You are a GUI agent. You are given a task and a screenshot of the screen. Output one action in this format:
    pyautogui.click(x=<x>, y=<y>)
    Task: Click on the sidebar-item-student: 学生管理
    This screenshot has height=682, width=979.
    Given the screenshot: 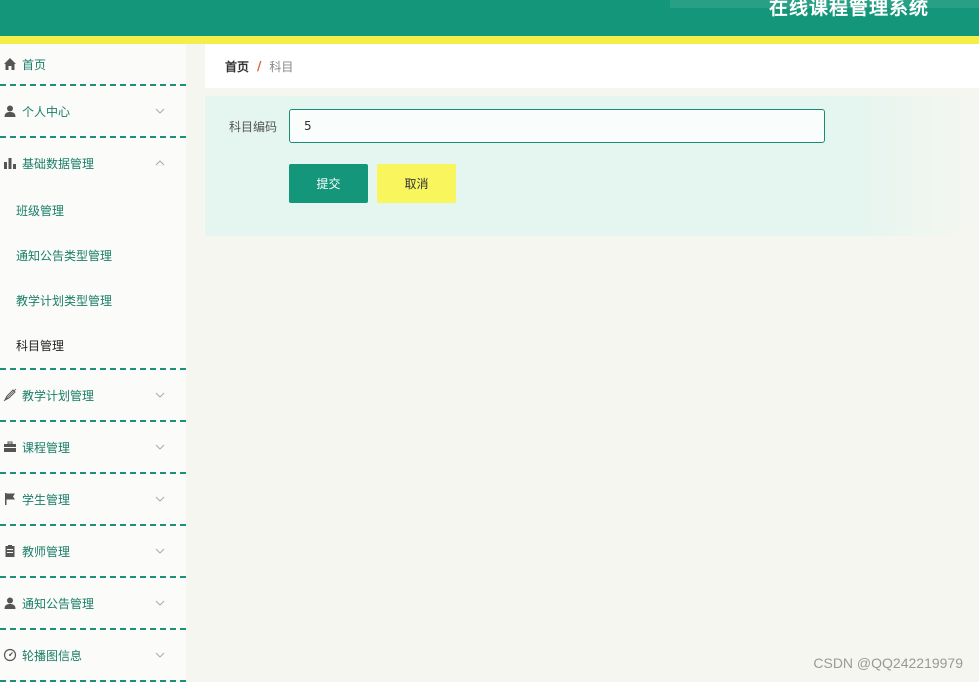 What is the action you would take?
    pyautogui.click(x=93, y=500)
    